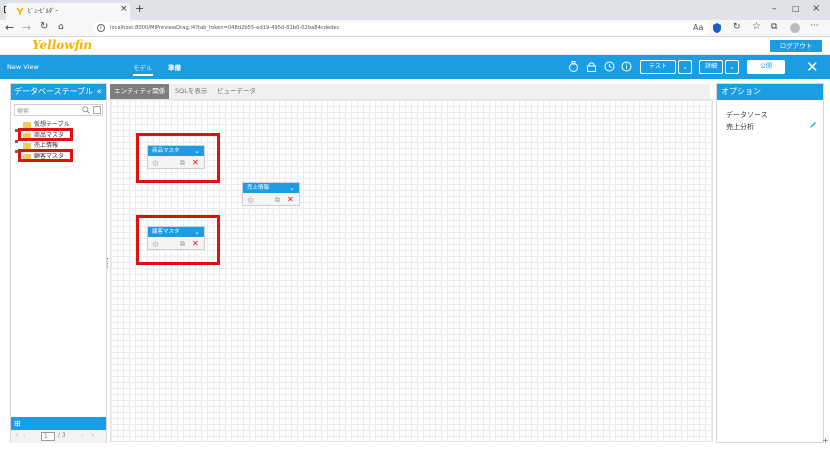 This screenshot has width=830, height=451. What do you see at coordinates (17, 423) in the screenshot?
I see `map-icon: ⊞` at bounding box center [17, 423].